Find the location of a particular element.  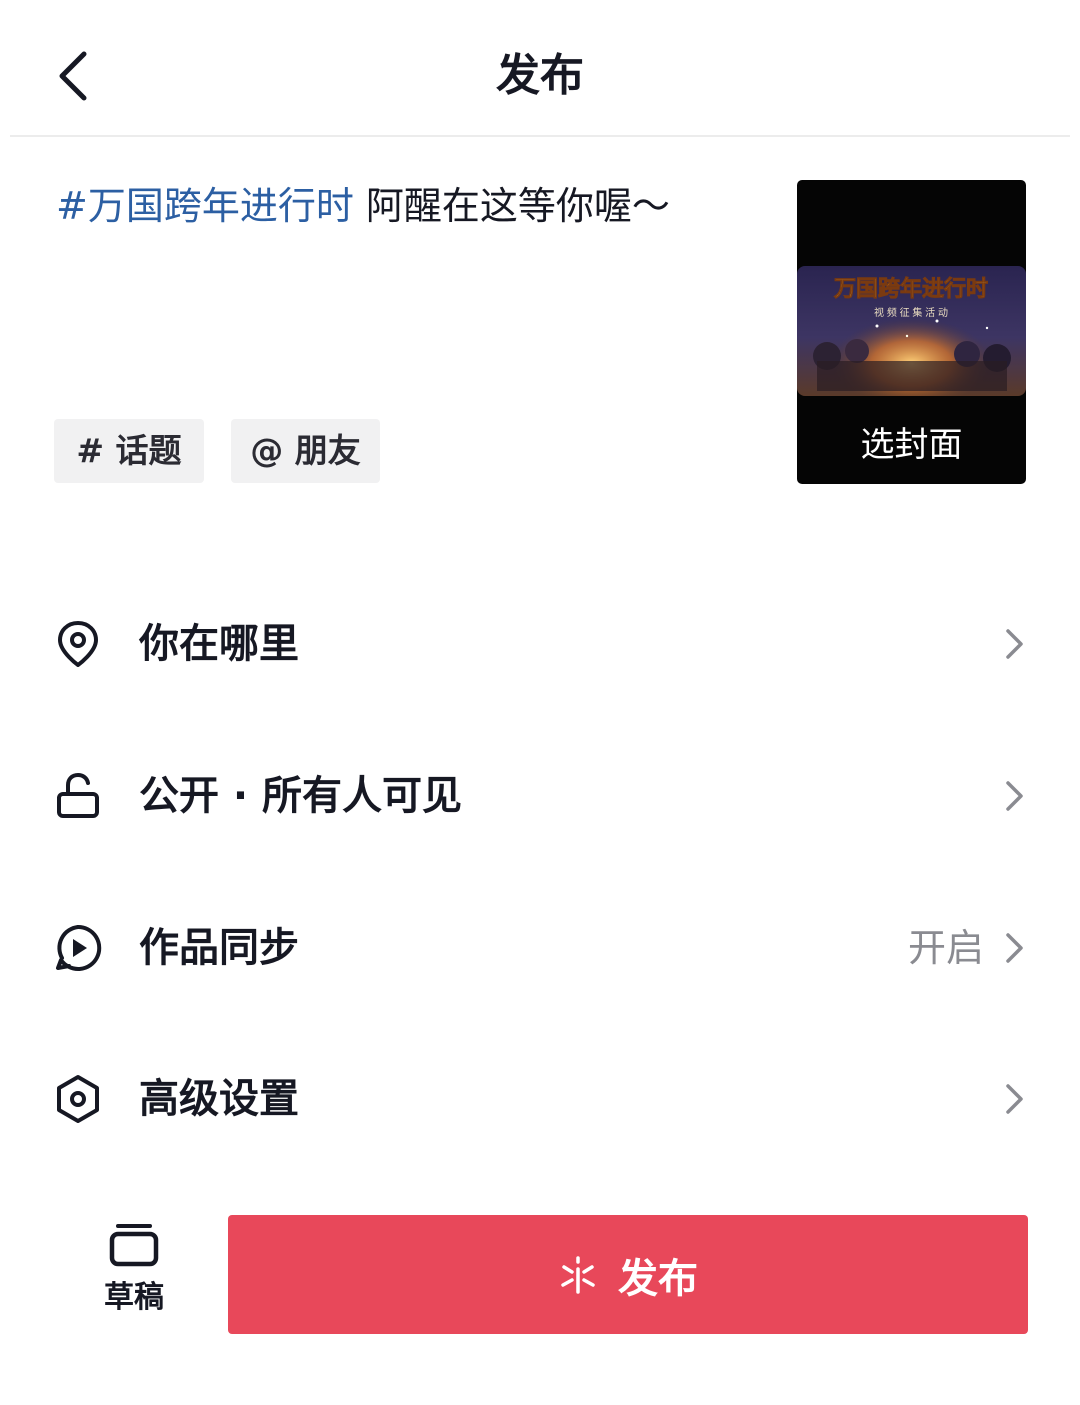

cover-thumbnail-image: 万国跨年进行时 视 频 征 集 活 动 is located at coordinates (911, 331).